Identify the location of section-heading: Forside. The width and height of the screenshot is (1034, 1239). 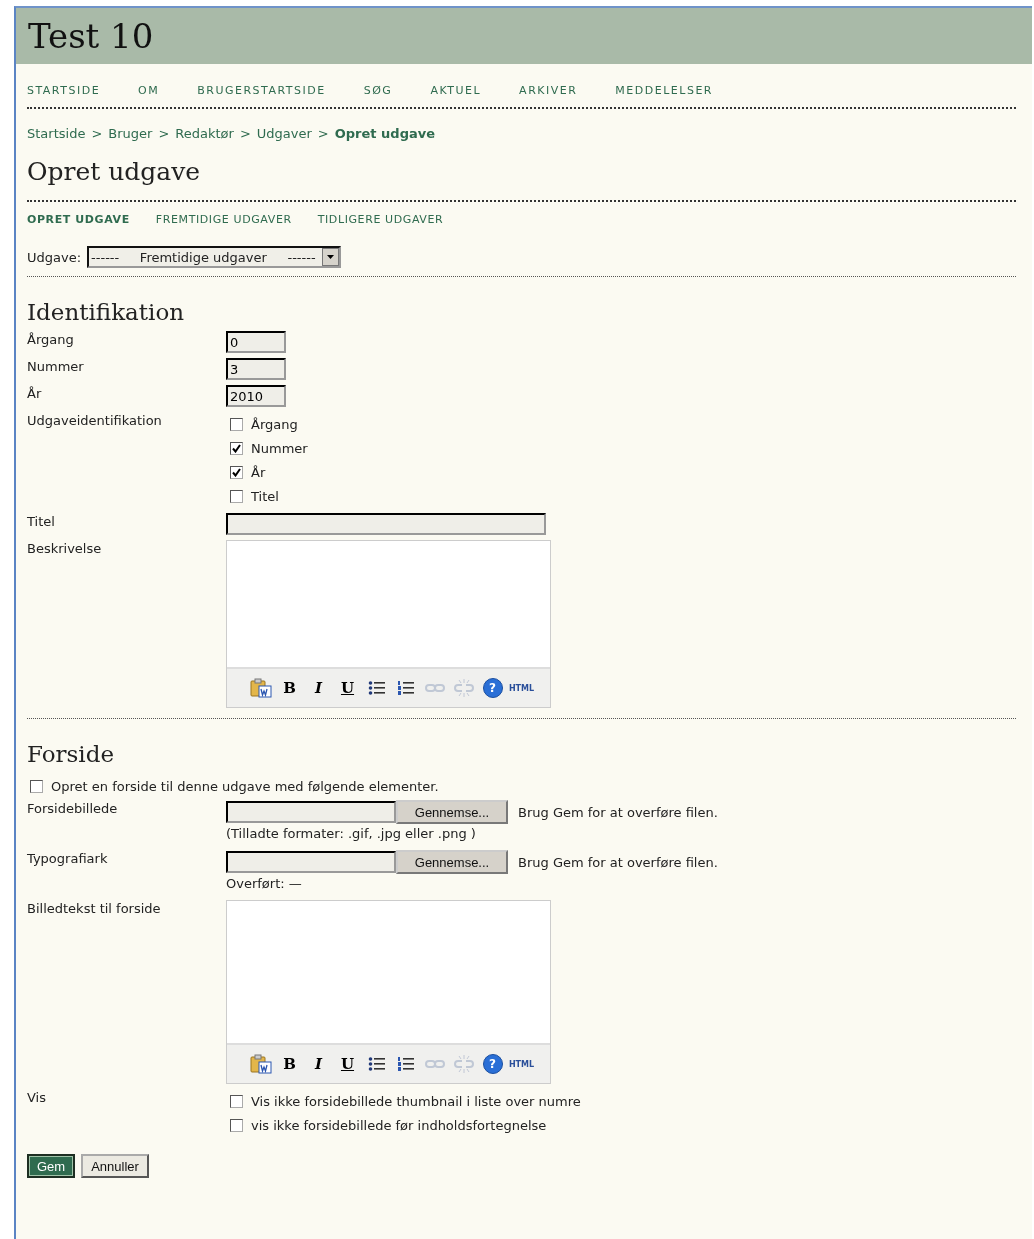
(71, 754).